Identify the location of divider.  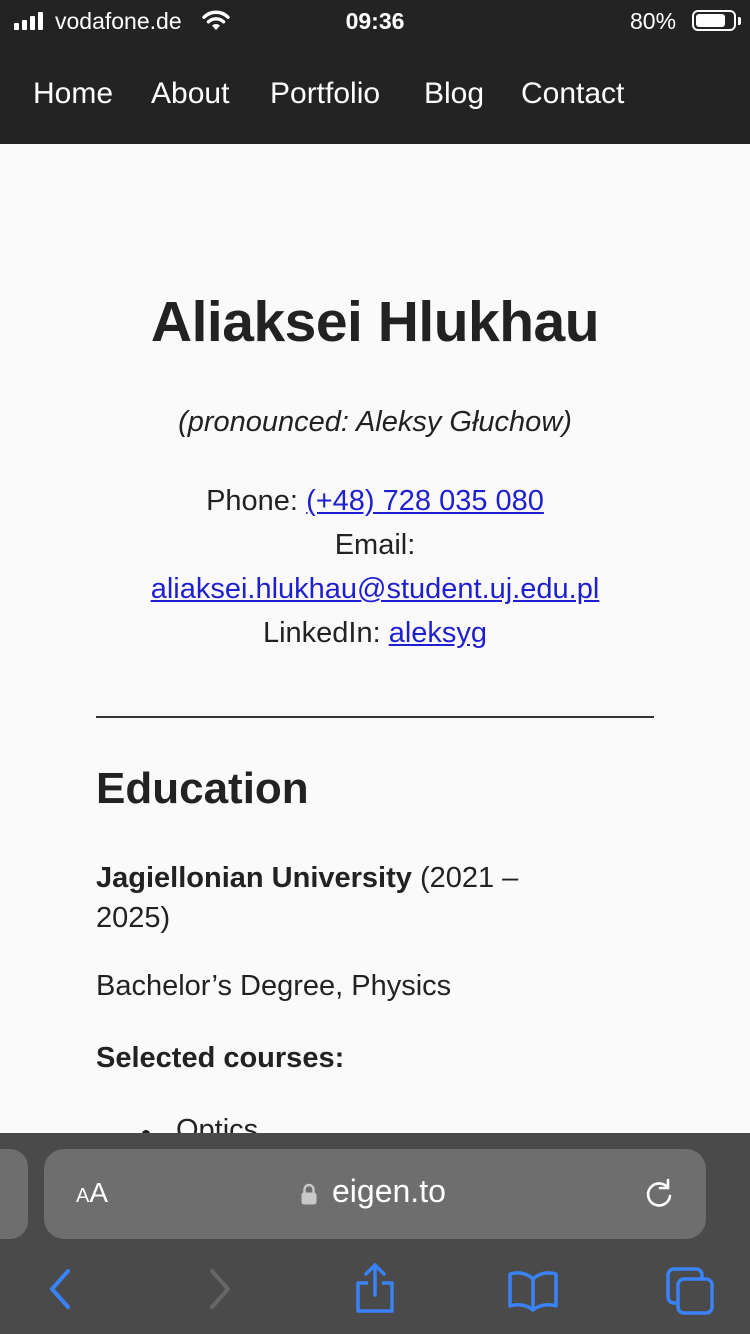
(375, 717).